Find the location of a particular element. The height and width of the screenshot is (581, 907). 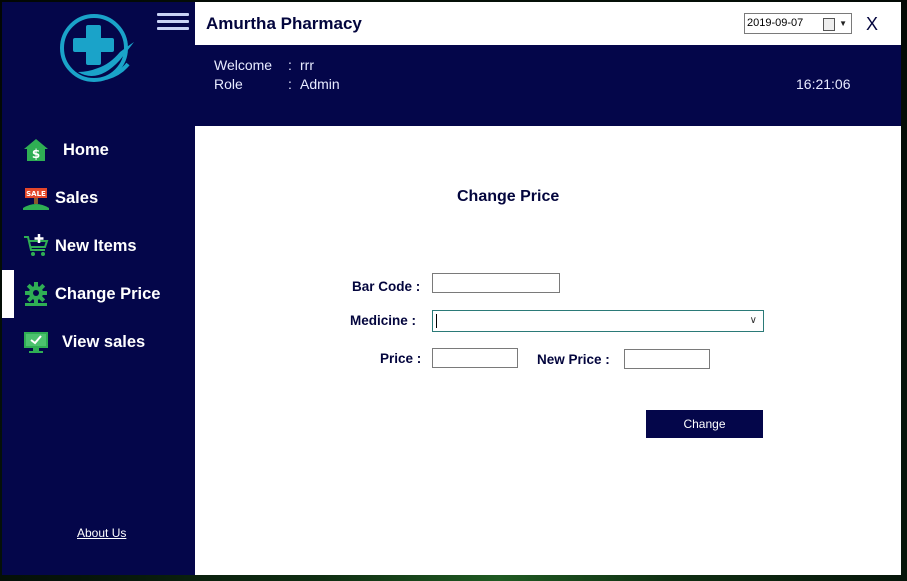

price-label: Price : is located at coordinates (401, 358).